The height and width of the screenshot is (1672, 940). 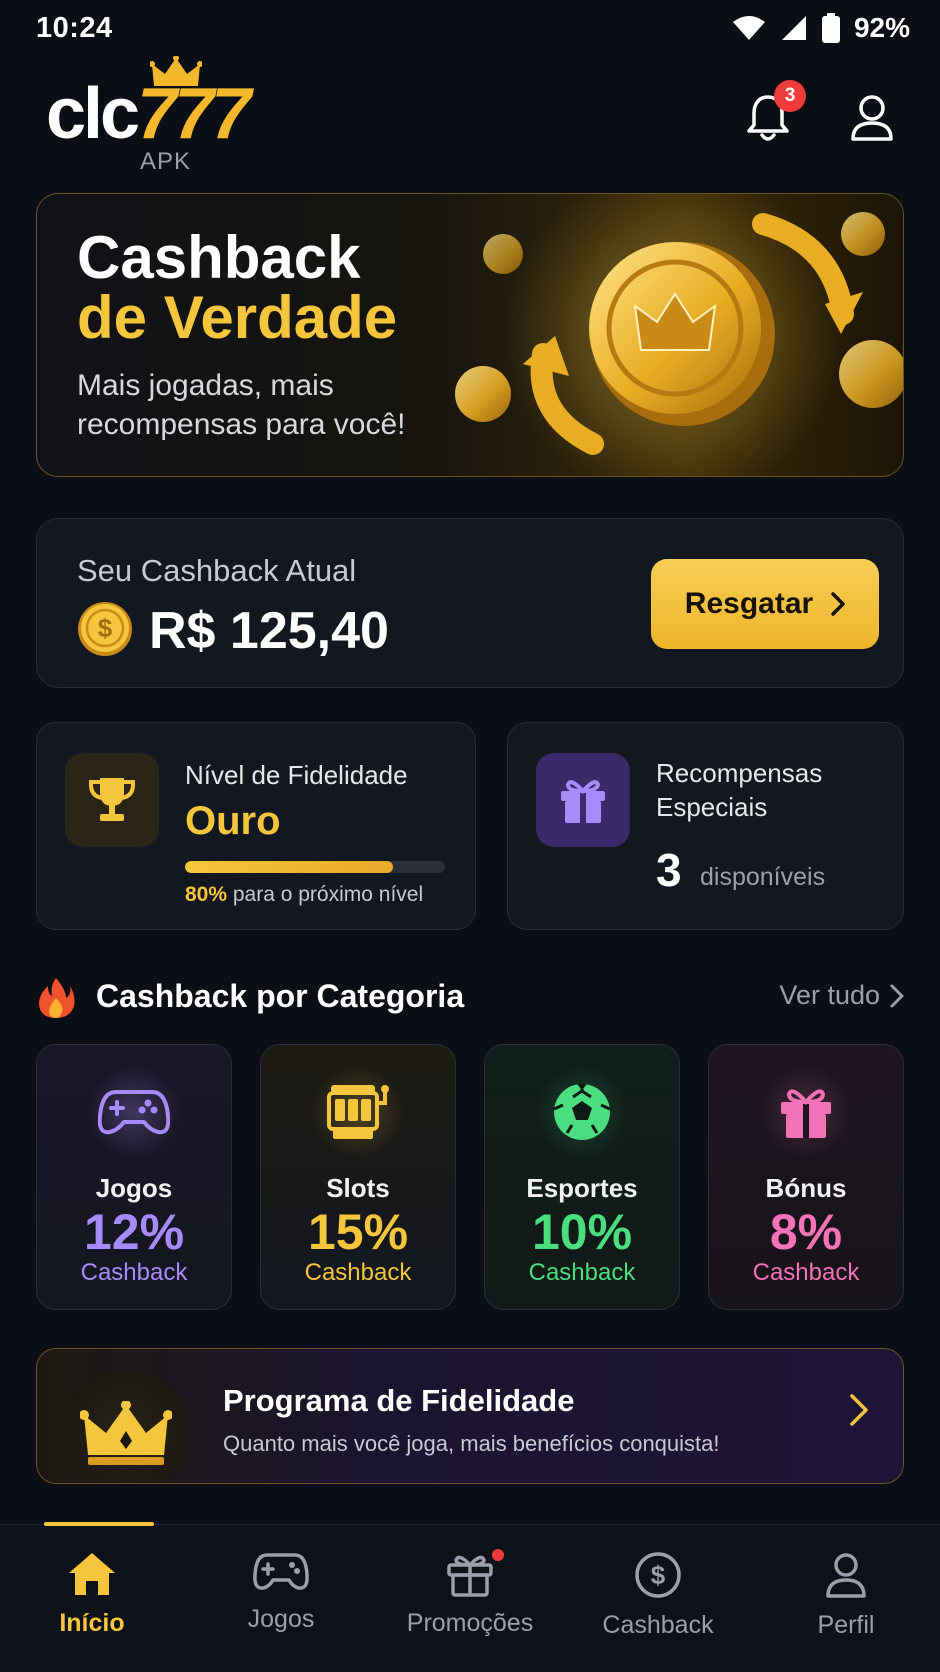 I want to click on category-card-slots: Slots 15% Cashback, so click(x=358, y=1177).